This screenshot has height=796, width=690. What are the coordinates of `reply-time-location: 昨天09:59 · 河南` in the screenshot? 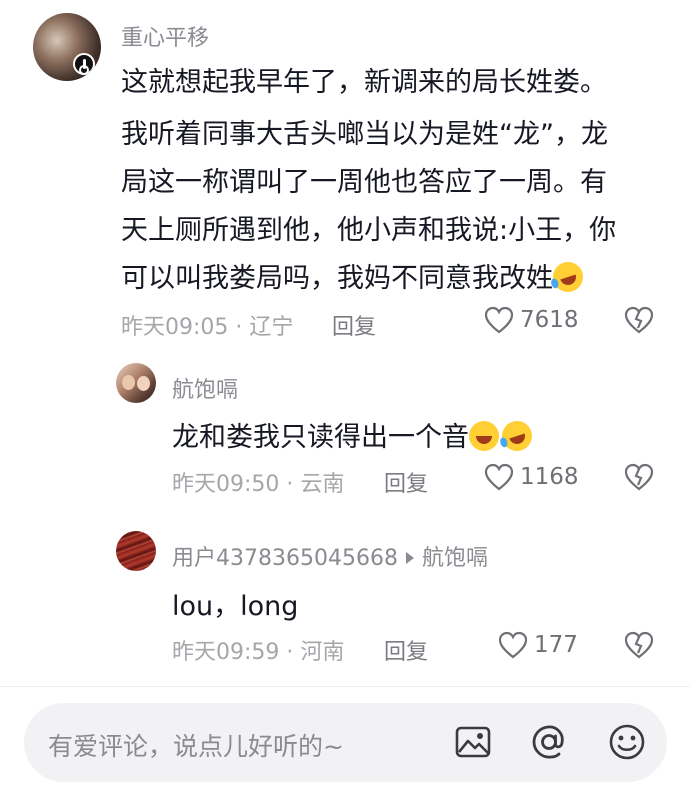 It's located at (258, 652).